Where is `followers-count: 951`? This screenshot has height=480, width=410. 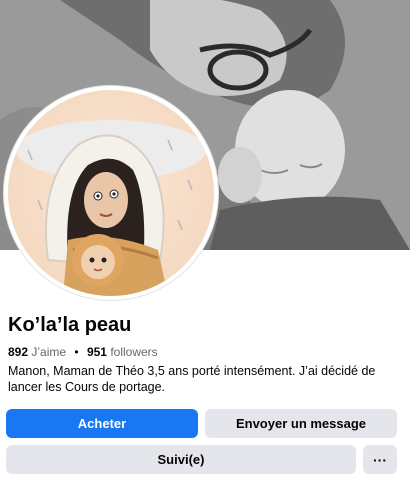
followers-count: 951 is located at coordinates (97, 352).